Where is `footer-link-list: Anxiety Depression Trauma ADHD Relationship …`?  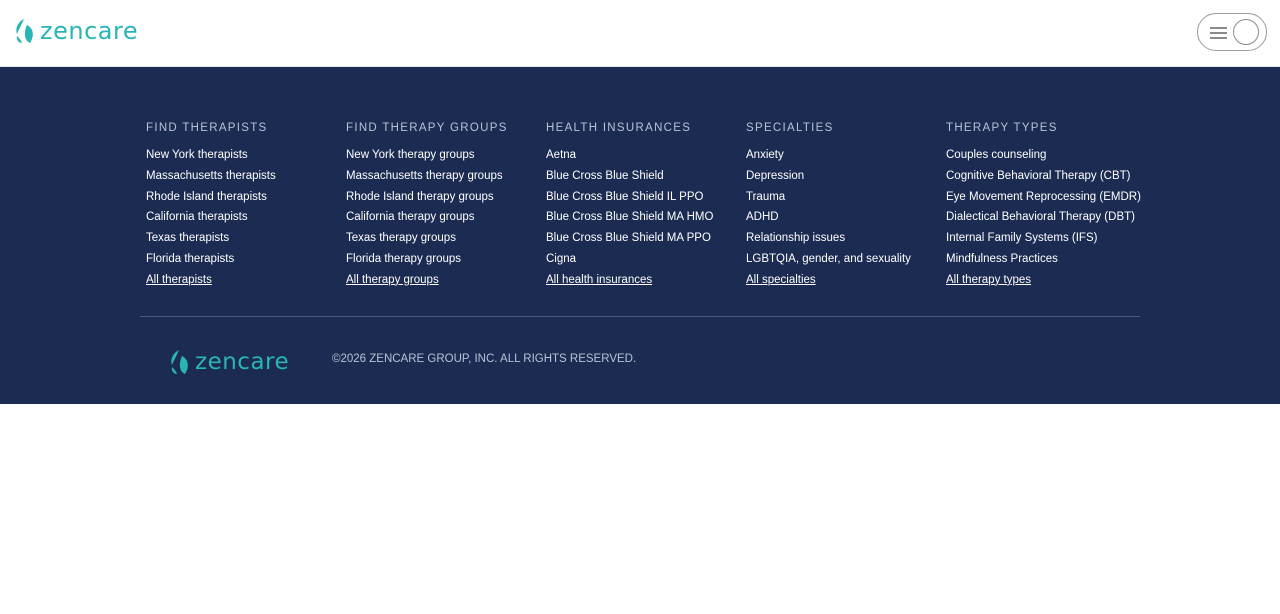 footer-link-list: Anxiety Depression Trauma ADHD Relationship … is located at coordinates (846, 220).